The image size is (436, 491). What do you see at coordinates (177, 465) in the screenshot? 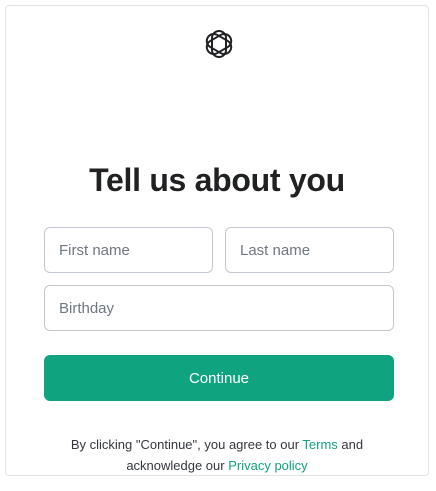
I see `legal-line2-prefix: acknowledge our` at bounding box center [177, 465].